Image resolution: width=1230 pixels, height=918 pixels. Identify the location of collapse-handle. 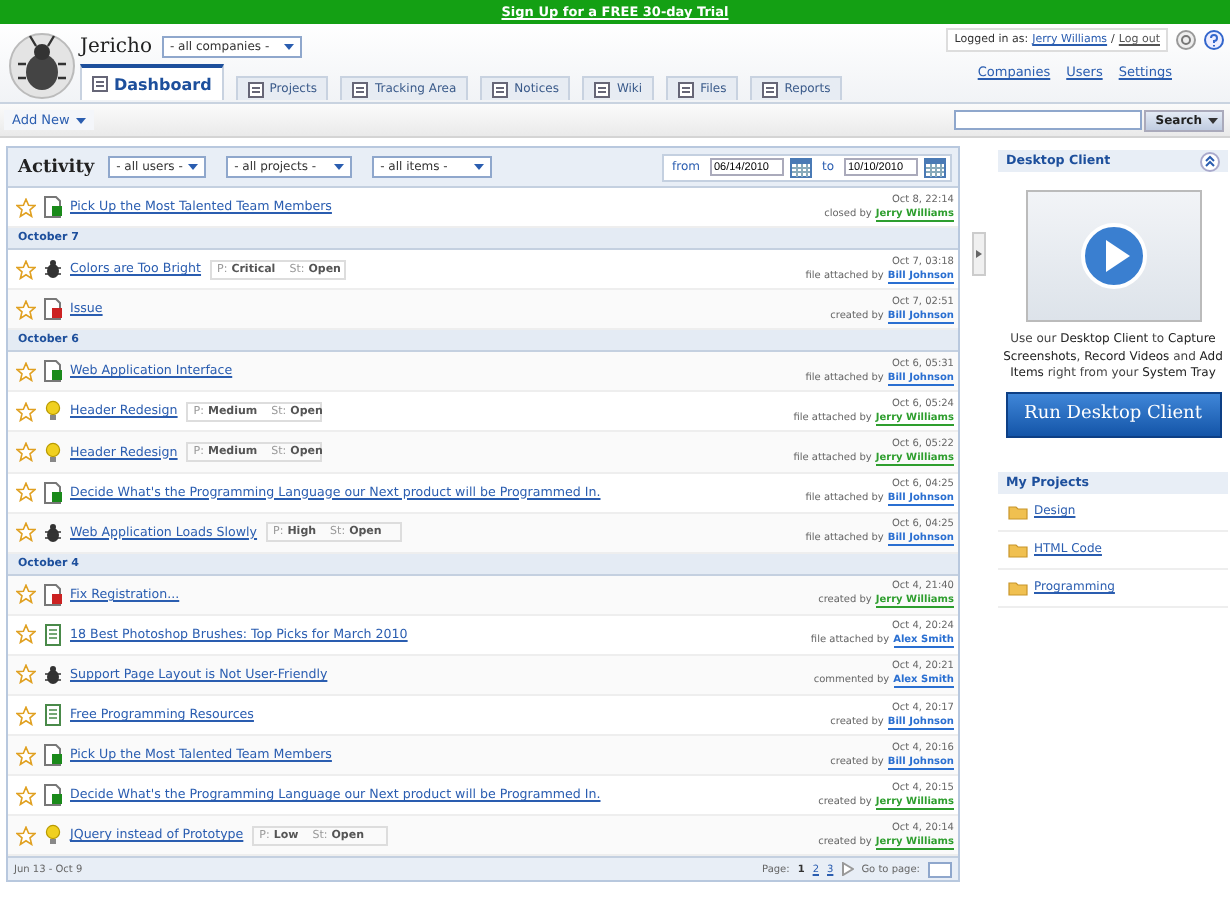
(979, 254).